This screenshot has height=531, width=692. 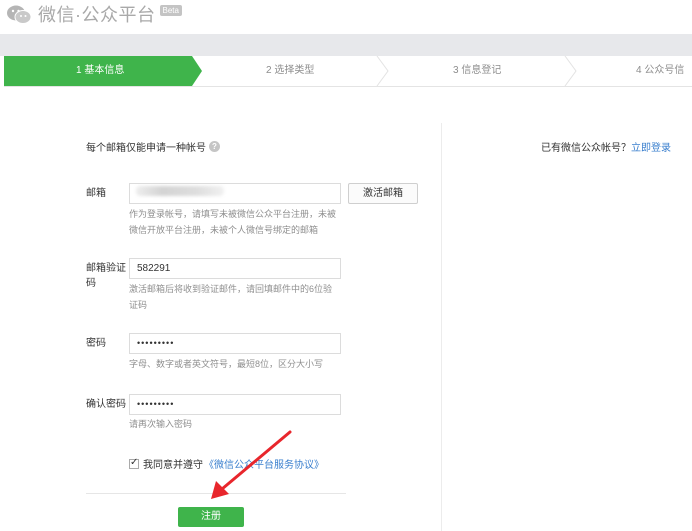 I want to click on wechat-logo-icon, so click(x=19, y=15).